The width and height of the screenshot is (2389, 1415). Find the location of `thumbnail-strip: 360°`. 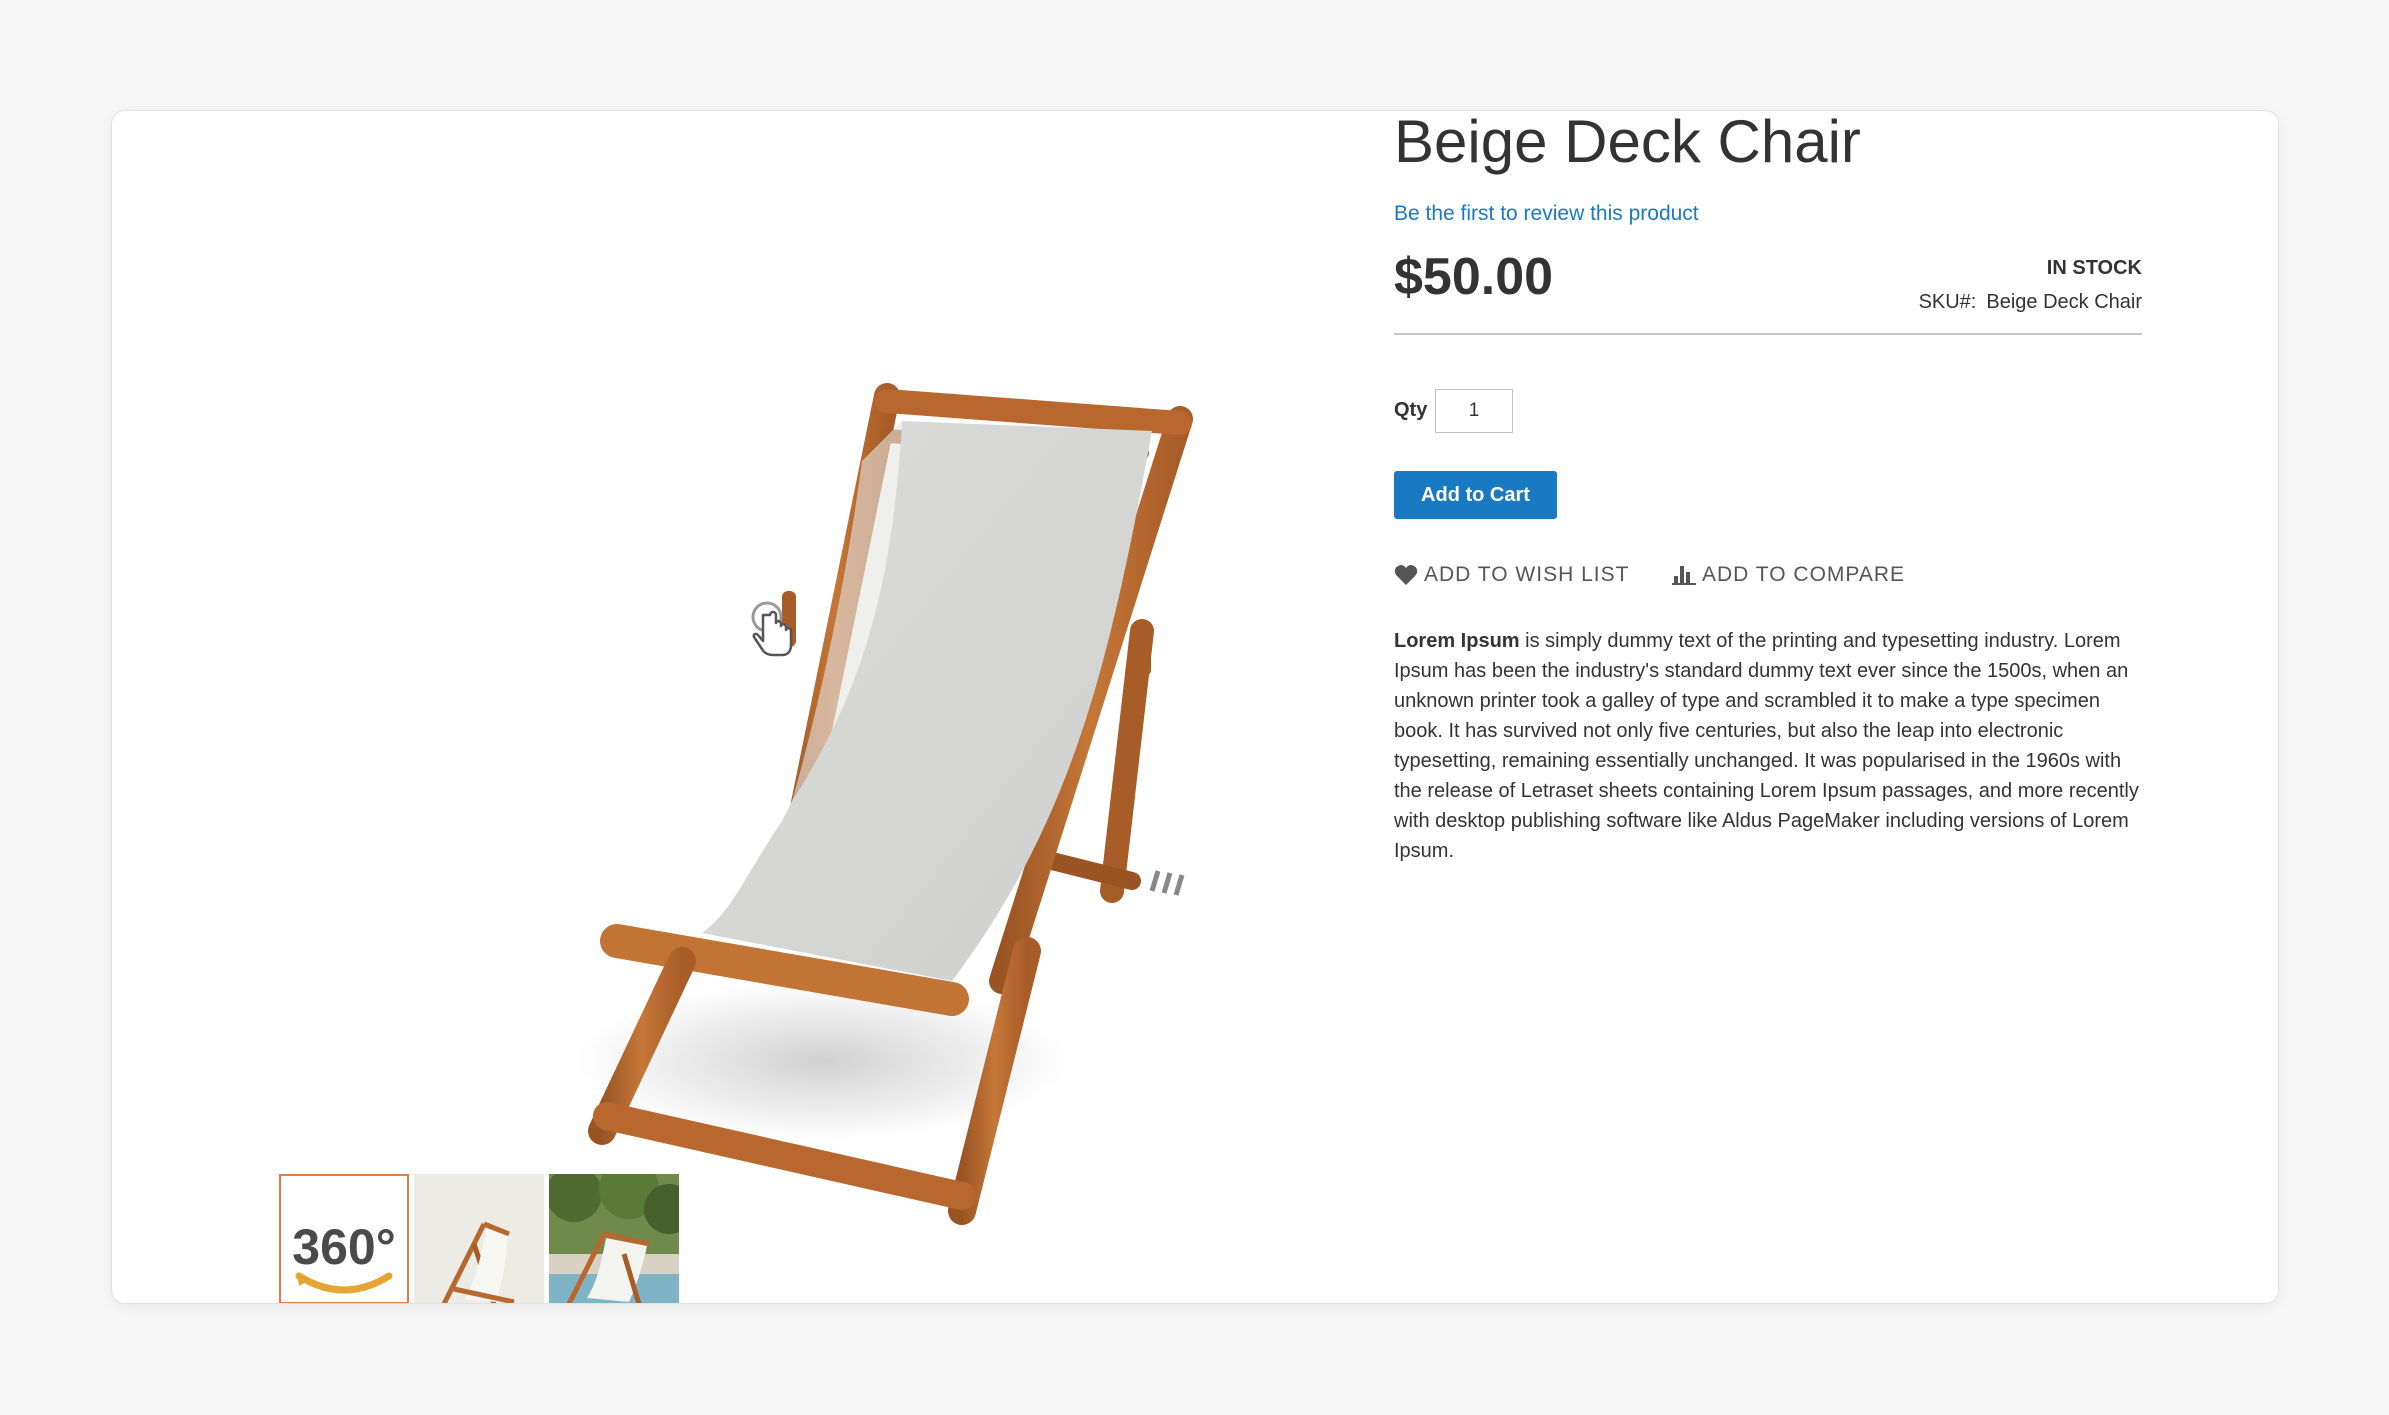

thumbnail-strip: 360° is located at coordinates (481, 1238).